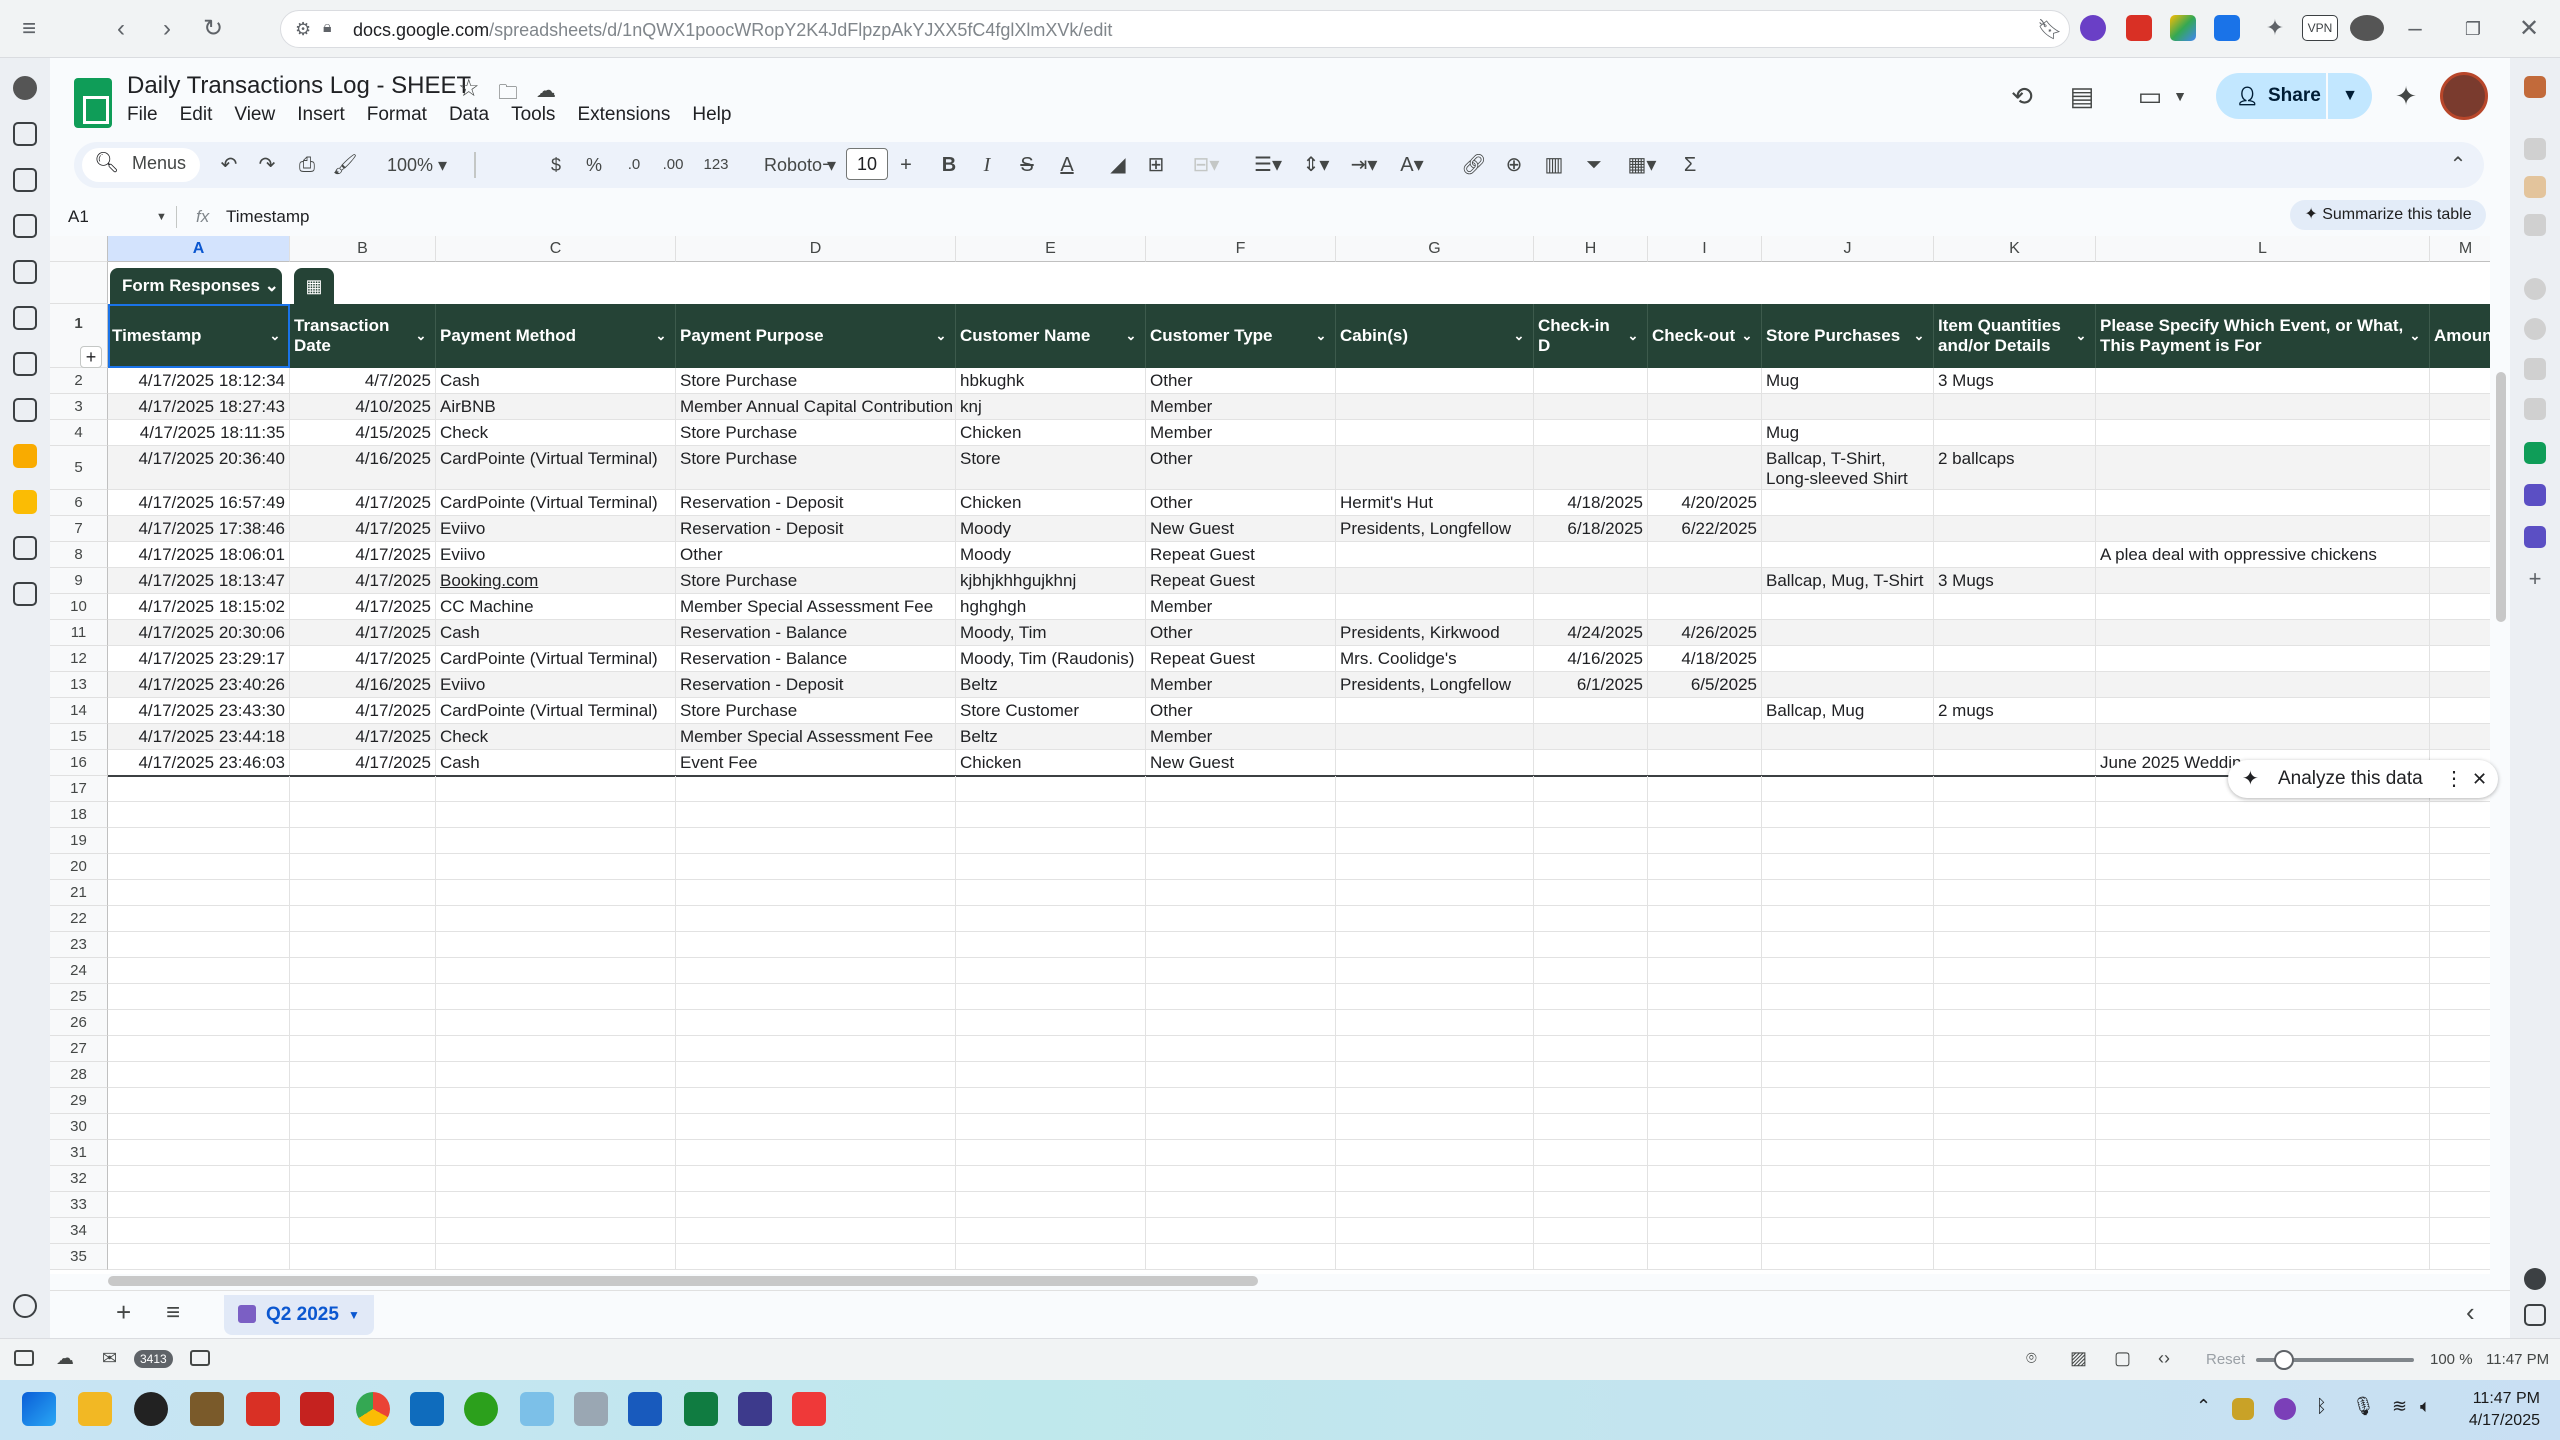 The height and width of the screenshot is (1440, 2560). Describe the element at coordinates (2321, 1406) in the screenshot. I see `bluetooth-icon: ᛒ` at that location.